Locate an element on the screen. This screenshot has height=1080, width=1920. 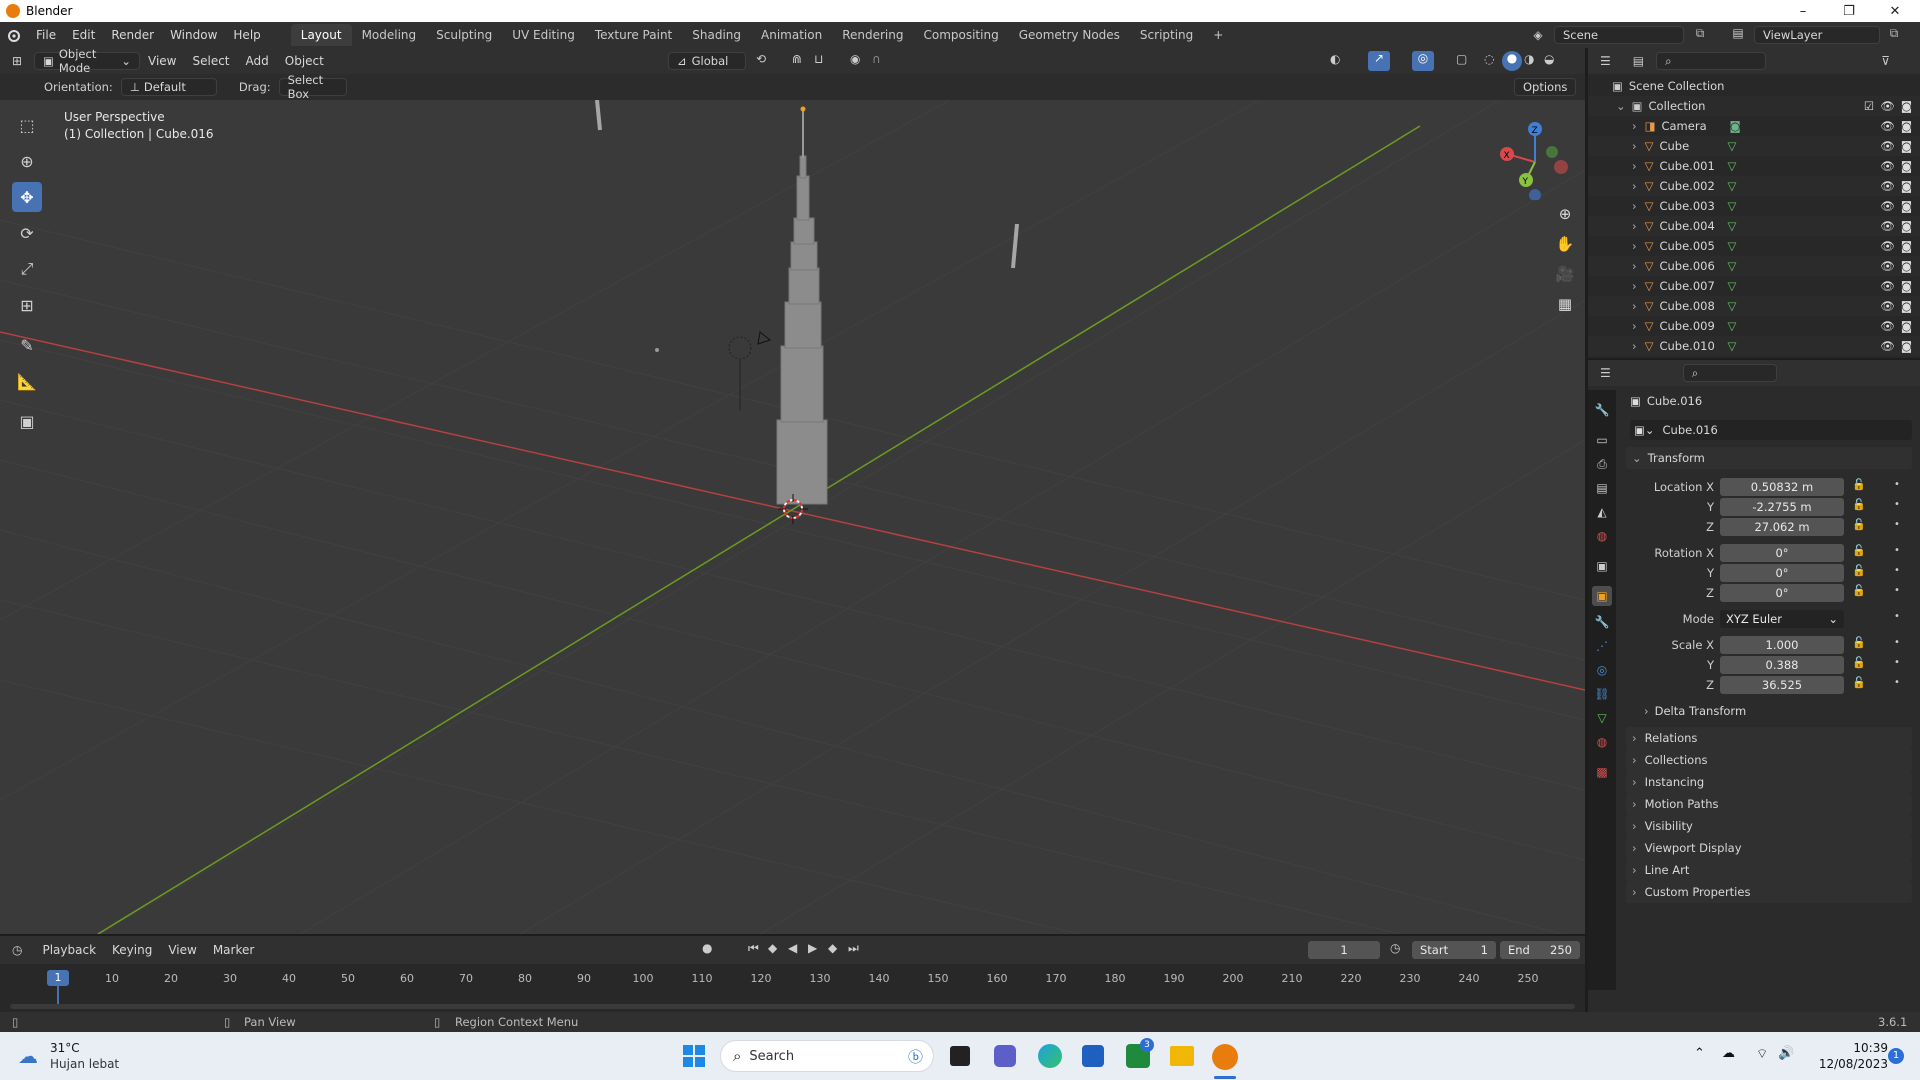
timeline-editor-type-icon: ◷ is located at coordinates (17, 950).